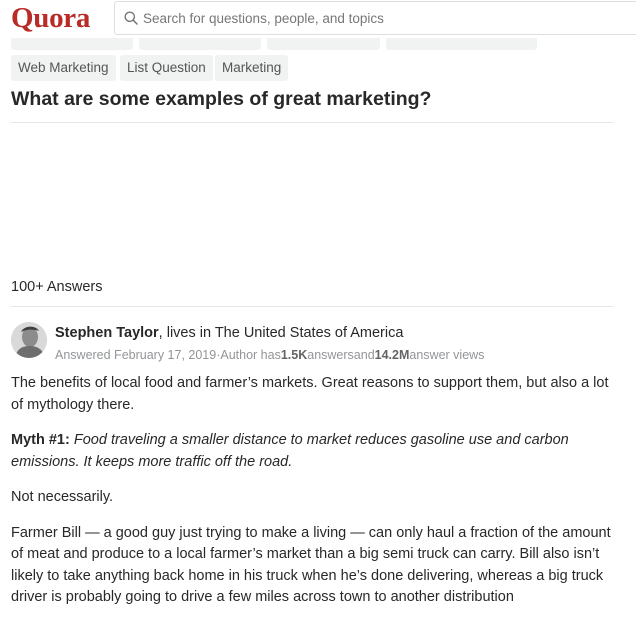  I want to click on topic-chip-marketing: Marketing, so click(252, 68).